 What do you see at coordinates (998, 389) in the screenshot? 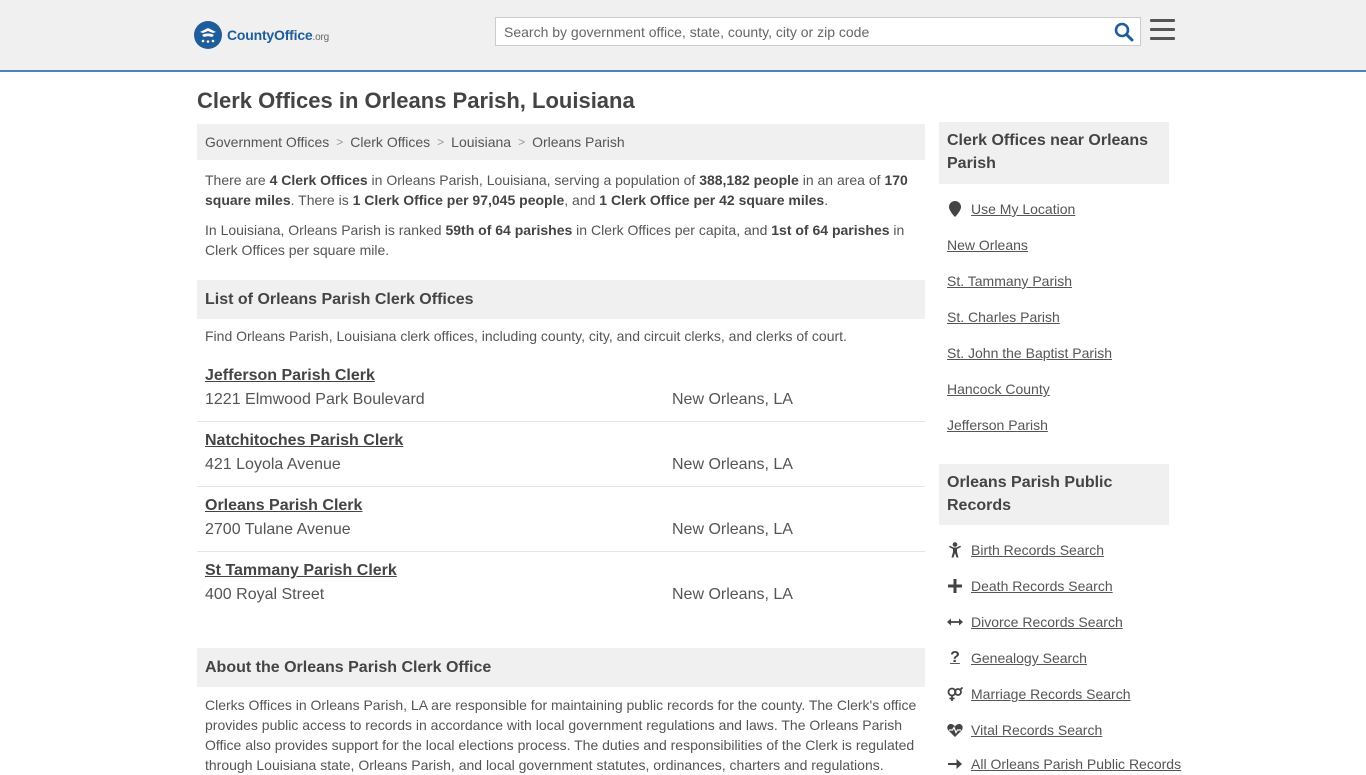
I see `nearby-link-hancock-county: Hancock County` at bounding box center [998, 389].